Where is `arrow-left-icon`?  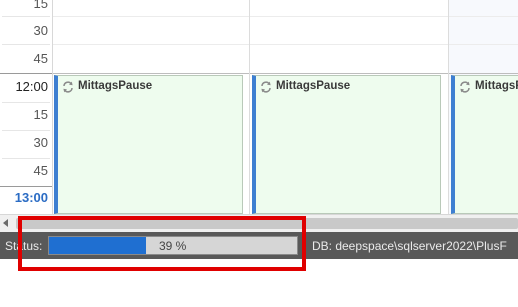
arrow-left-icon is located at coordinates (5, 223).